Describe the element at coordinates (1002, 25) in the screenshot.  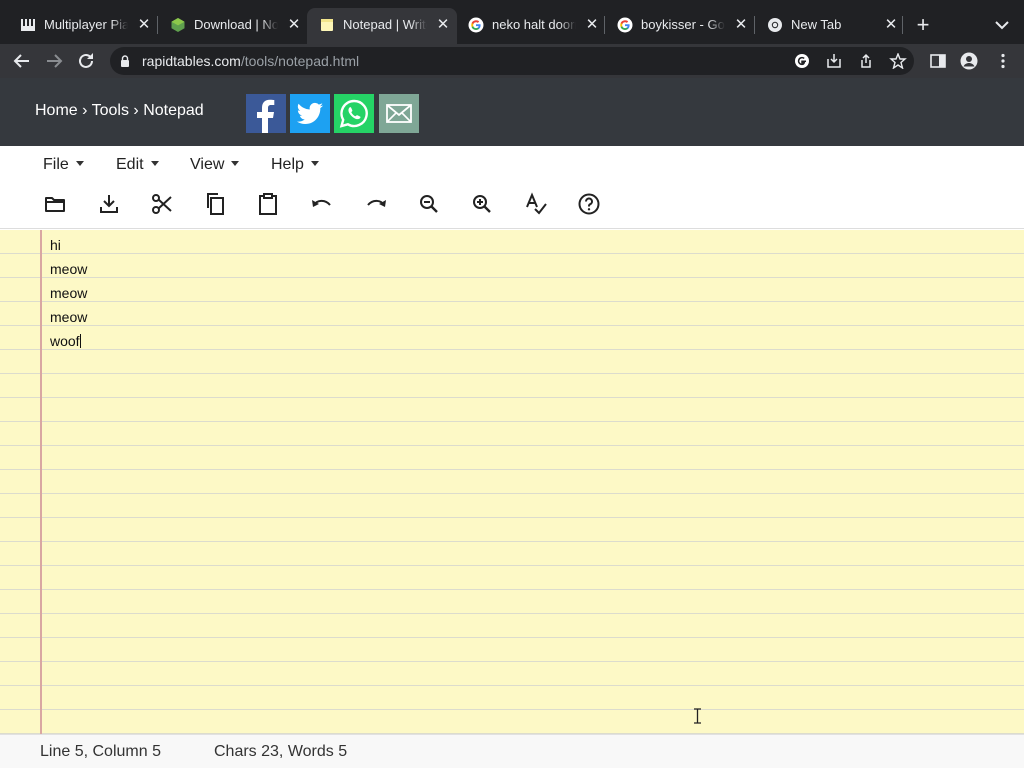
I see `tab-search-chevron-icon` at that location.